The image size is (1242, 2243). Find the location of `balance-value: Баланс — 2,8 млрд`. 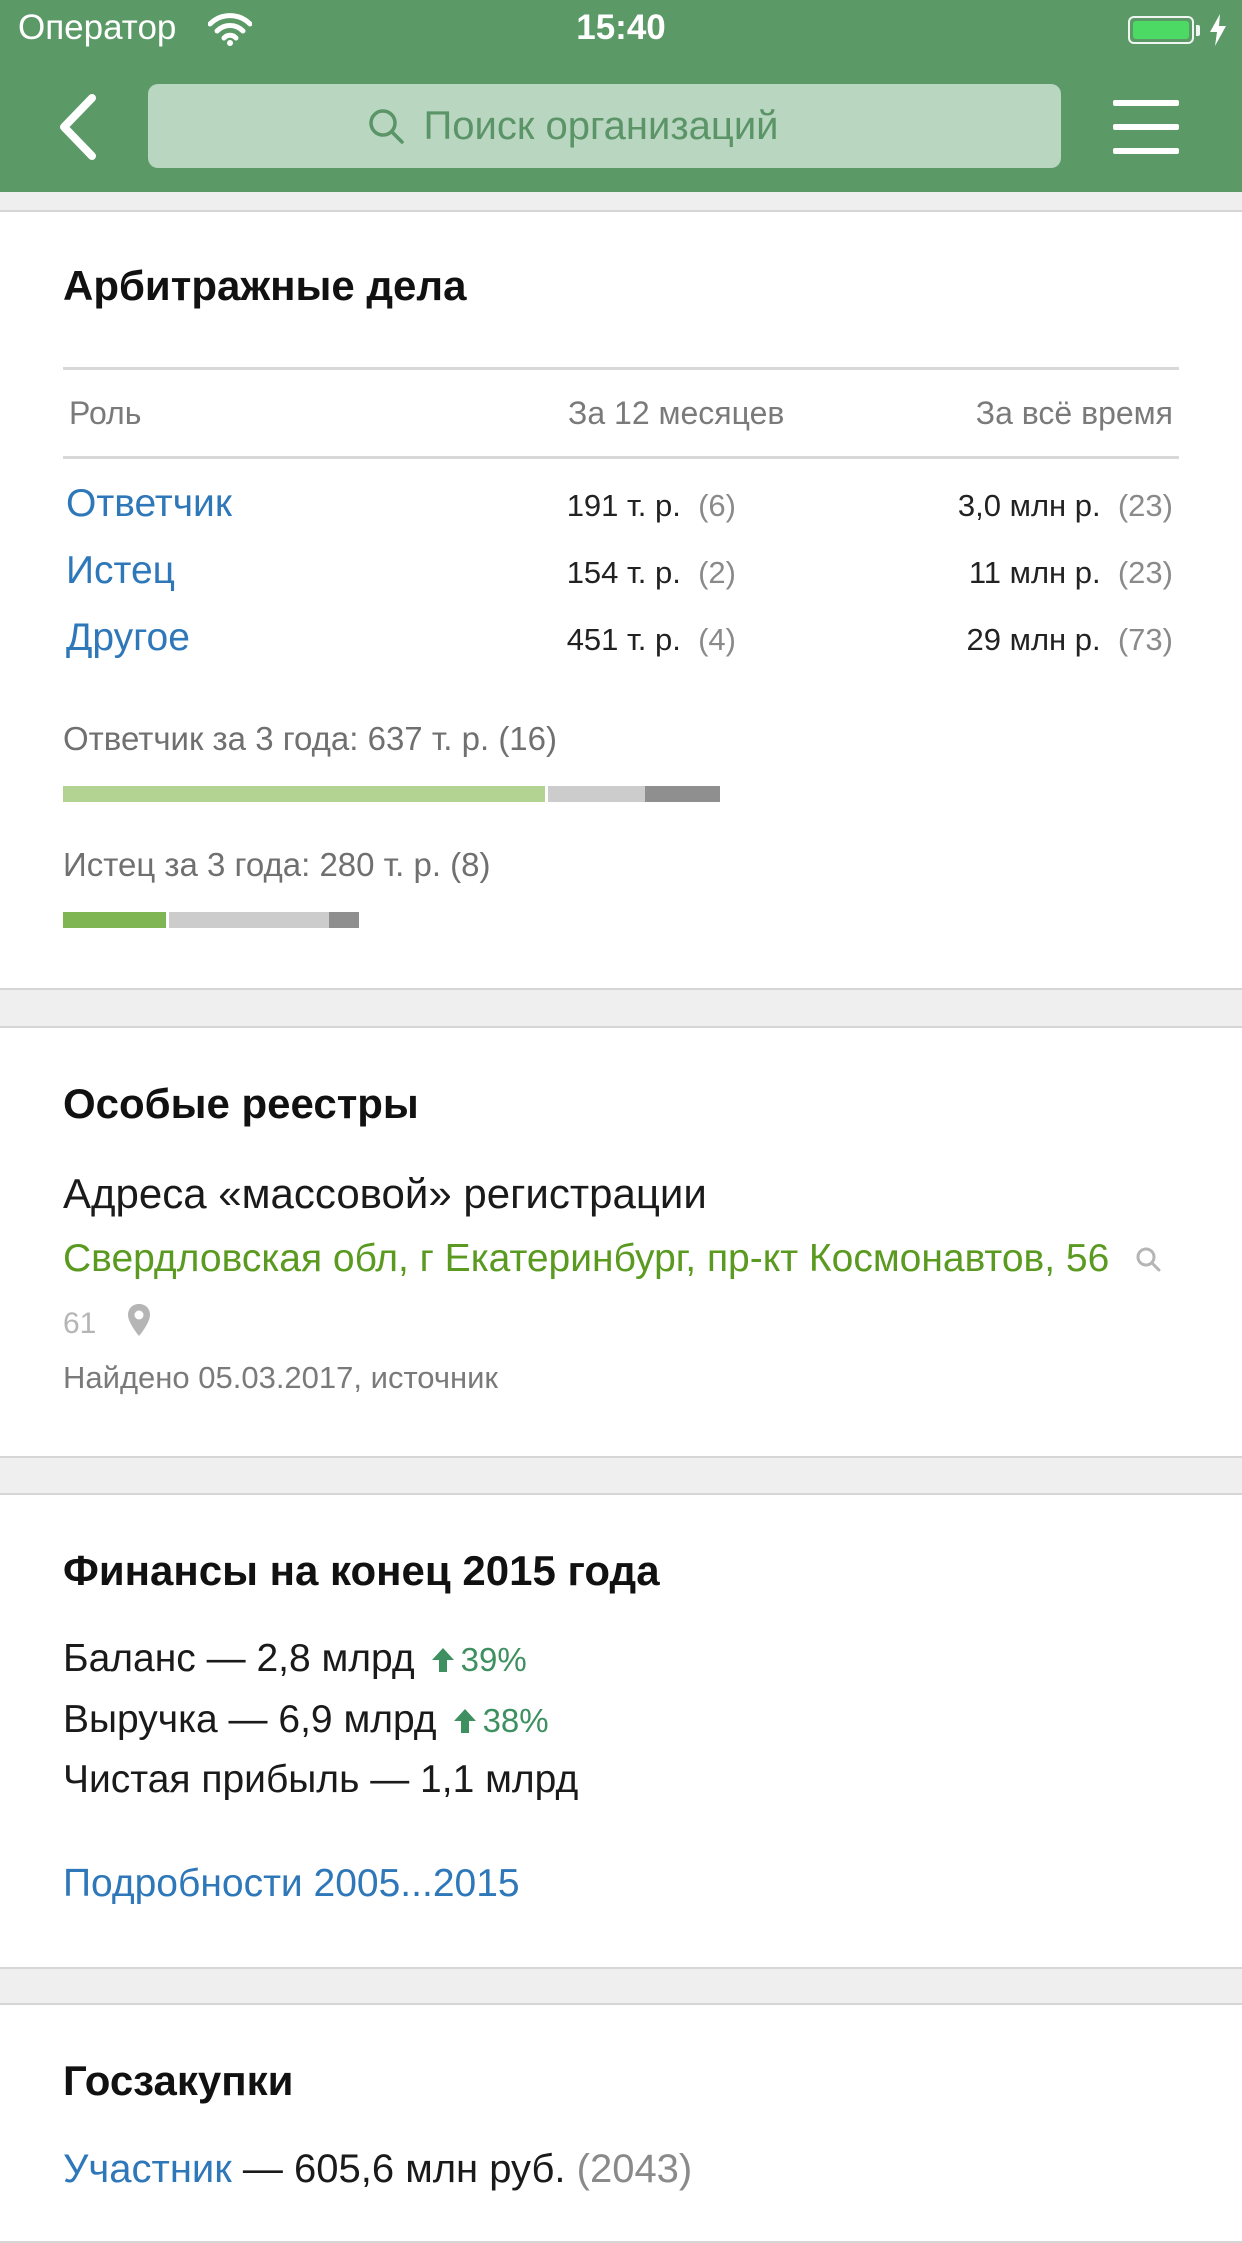

balance-value: Баланс — 2,8 млрд is located at coordinates (239, 1658).